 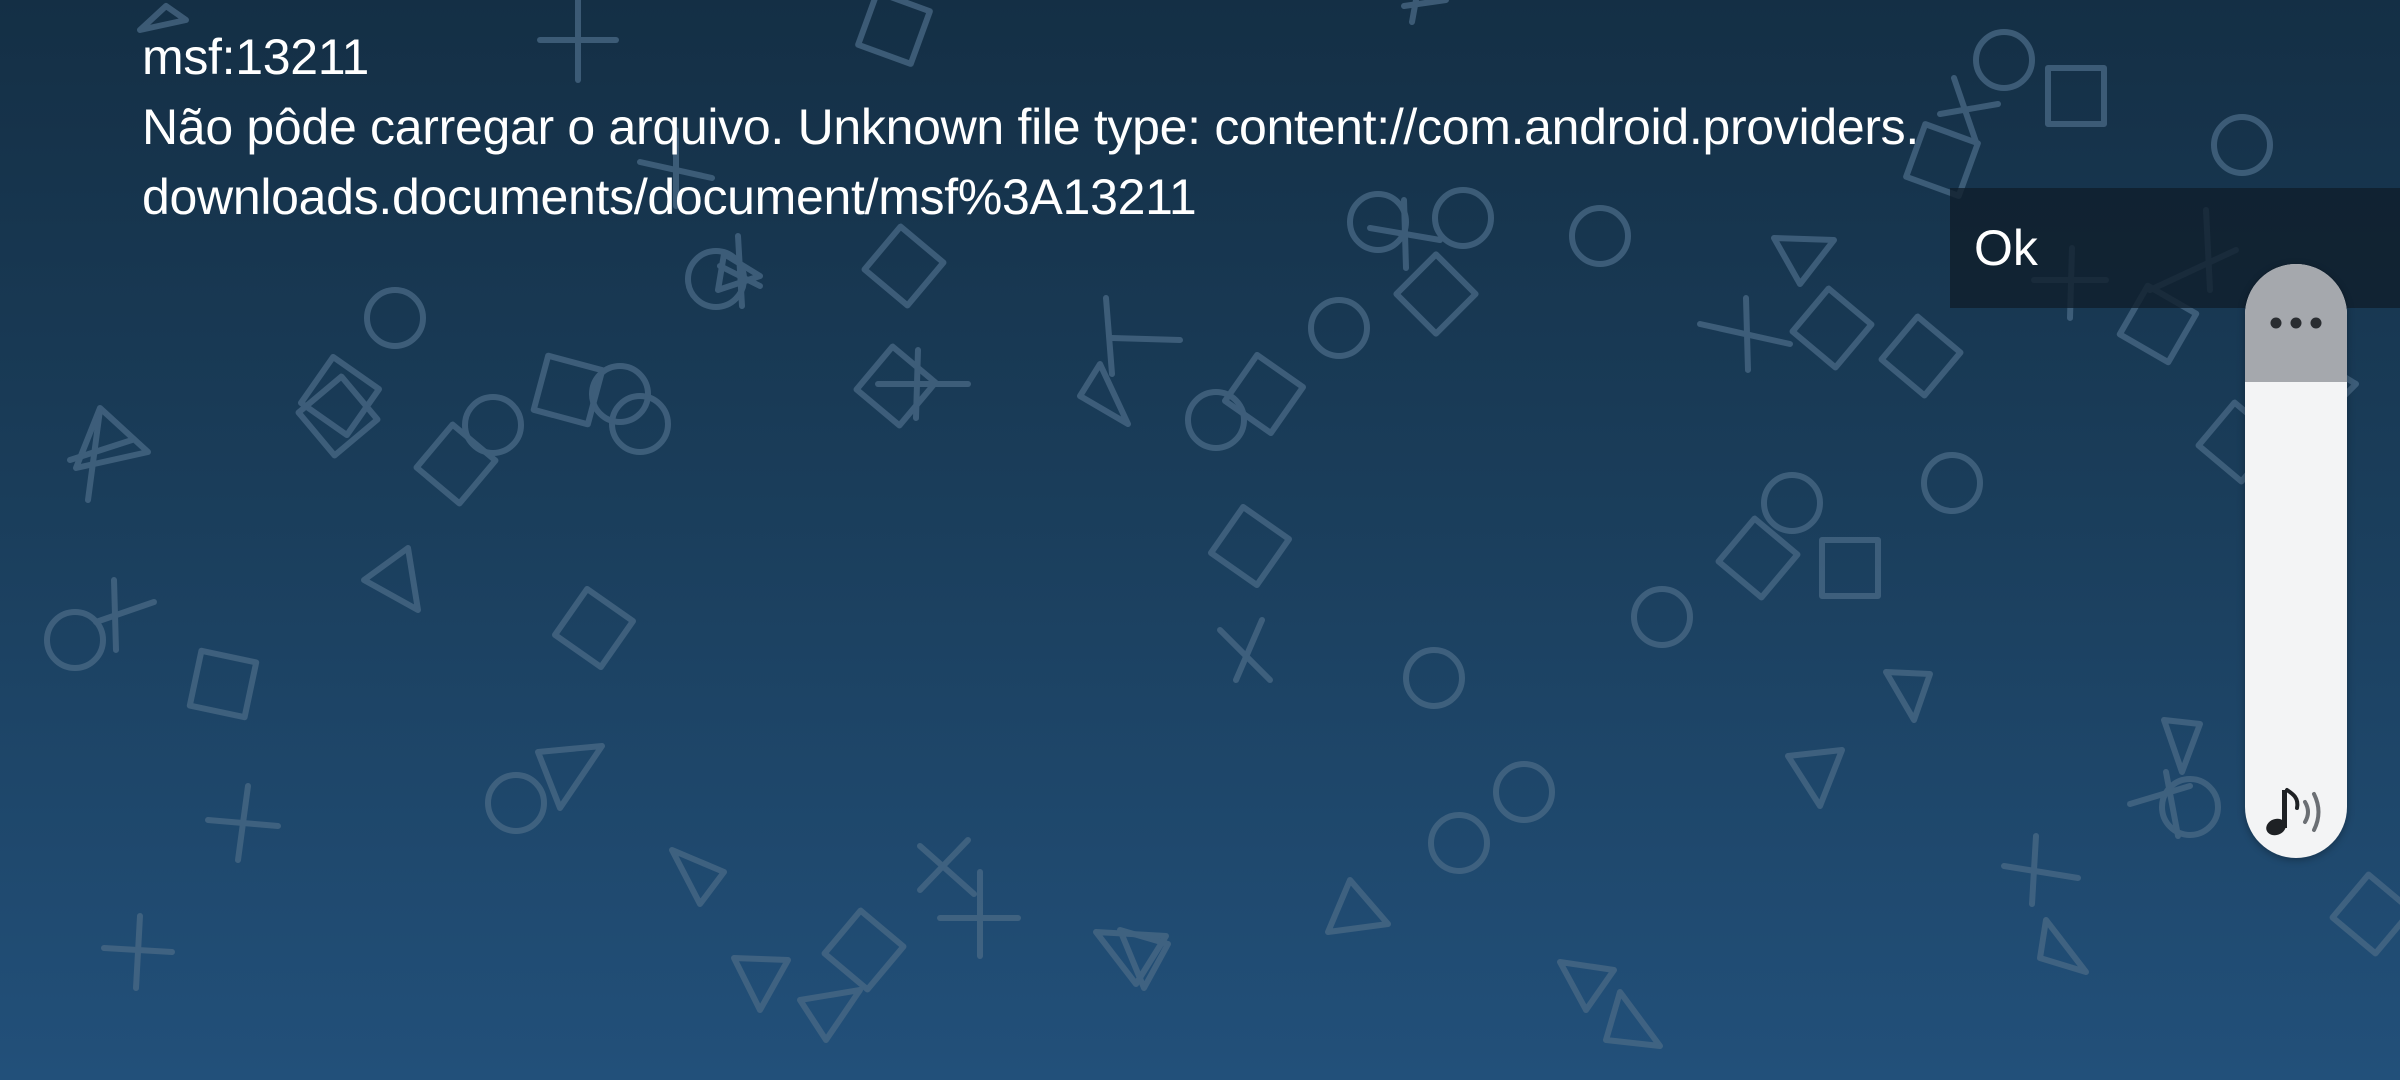 What do you see at coordinates (2296, 561) in the screenshot?
I see `volume-panel` at bounding box center [2296, 561].